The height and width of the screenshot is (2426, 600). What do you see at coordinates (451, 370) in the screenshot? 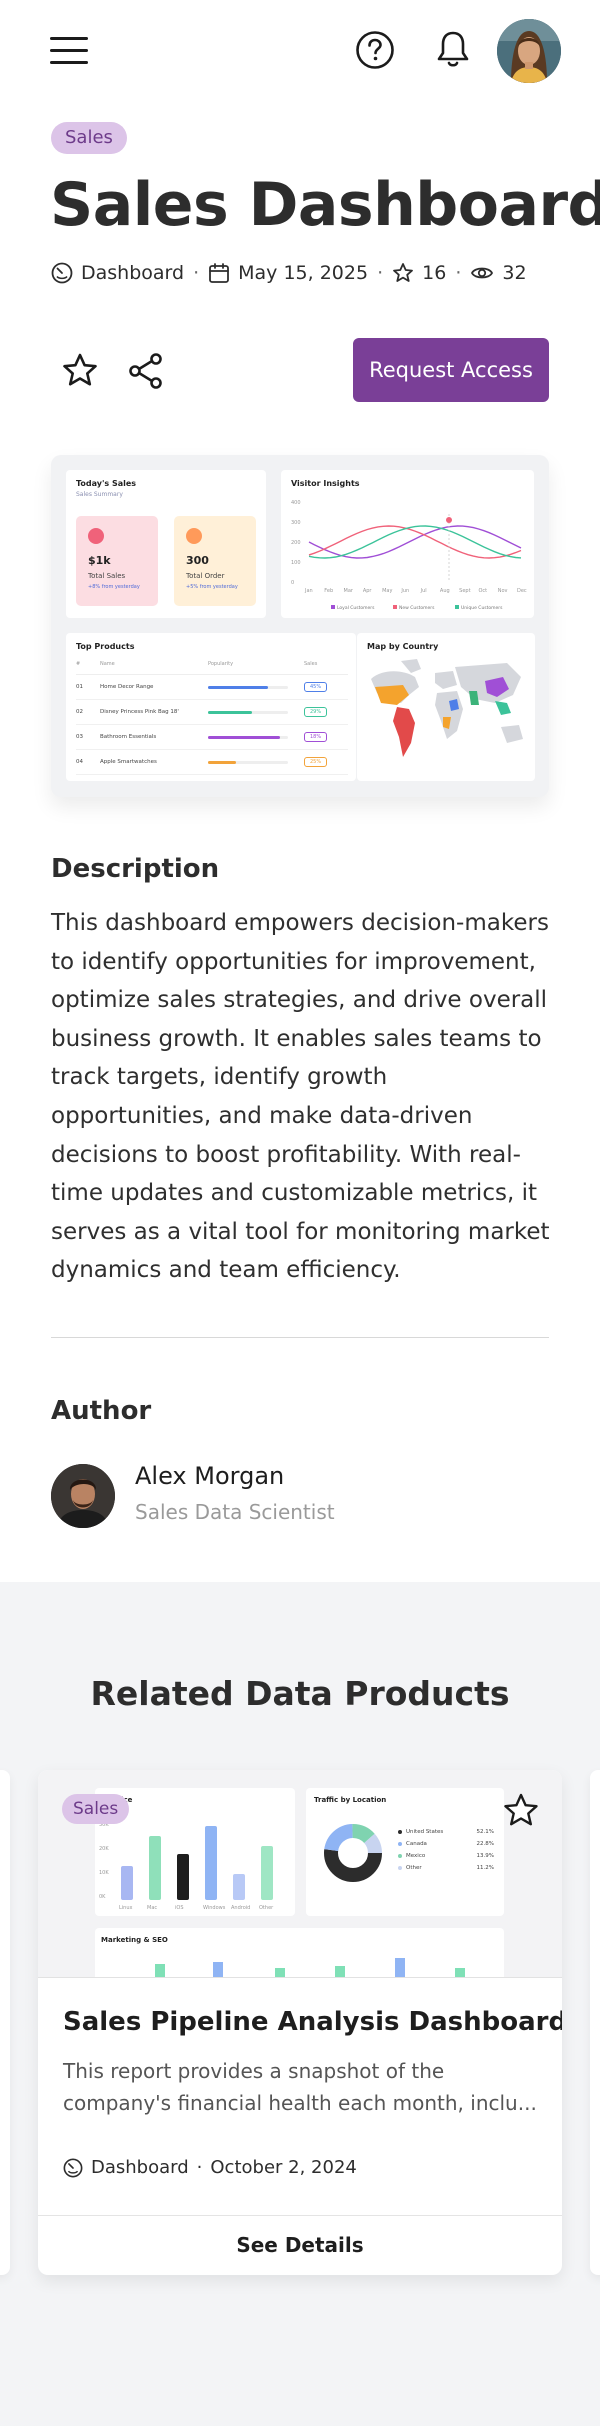
I see `request-access-button: Request Access` at bounding box center [451, 370].